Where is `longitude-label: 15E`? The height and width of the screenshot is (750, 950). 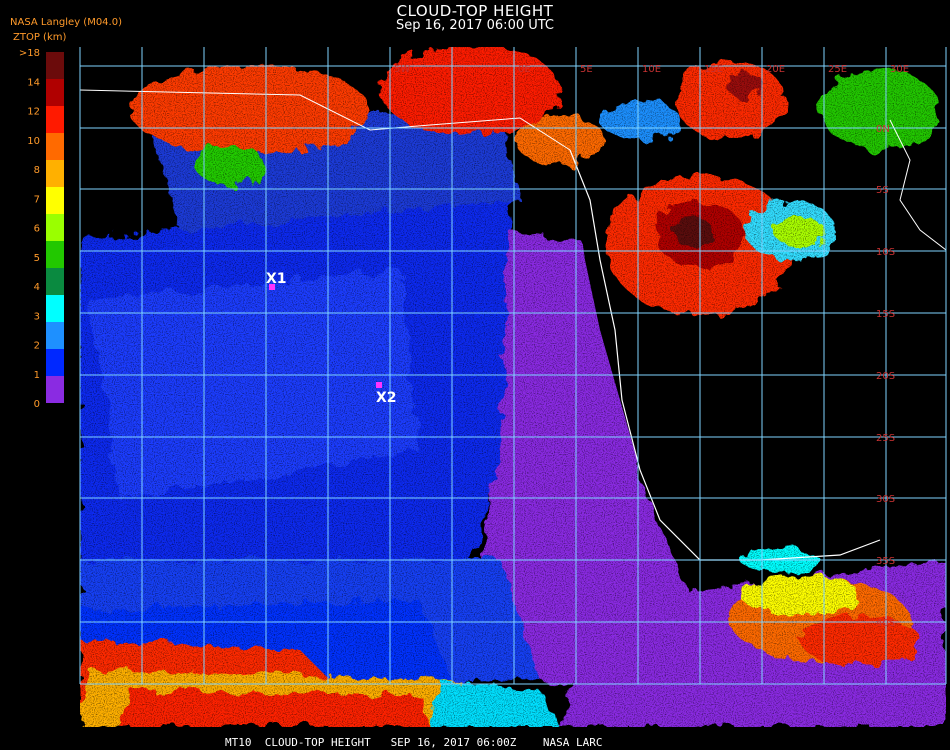 longitude-label: 15E is located at coordinates (713, 69).